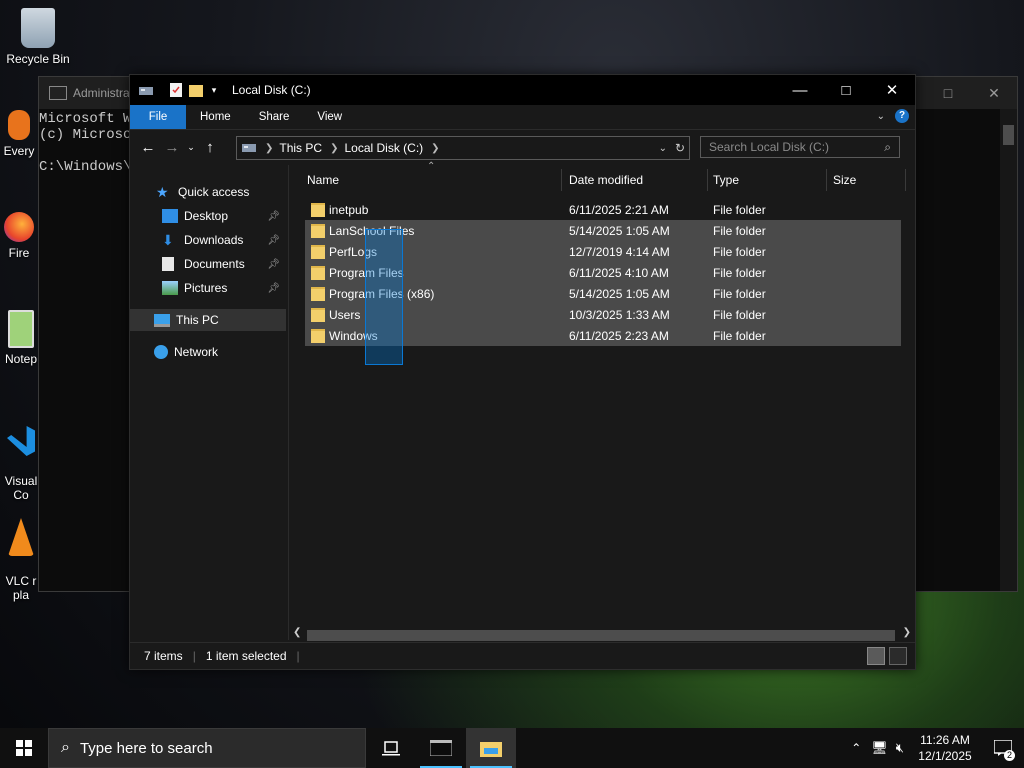 Image resolution: width=1024 pixels, height=768 pixels. I want to click on notification-center-button: 2, so click(1003, 748).